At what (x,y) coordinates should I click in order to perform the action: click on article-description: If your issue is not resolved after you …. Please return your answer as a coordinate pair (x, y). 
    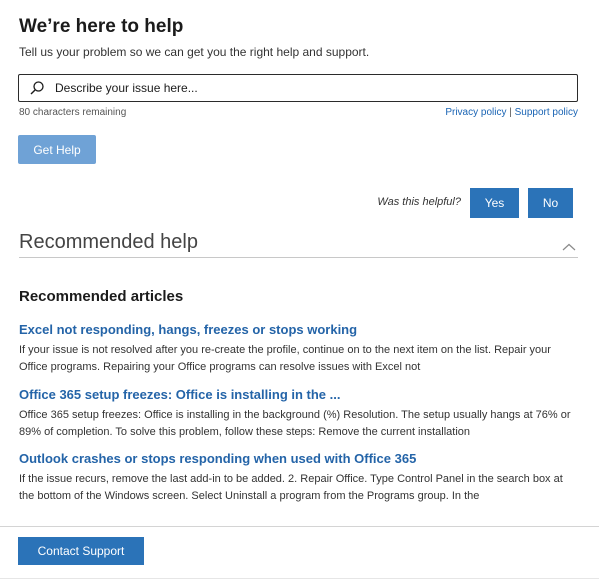
    Looking at the image, I should click on (285, 358).